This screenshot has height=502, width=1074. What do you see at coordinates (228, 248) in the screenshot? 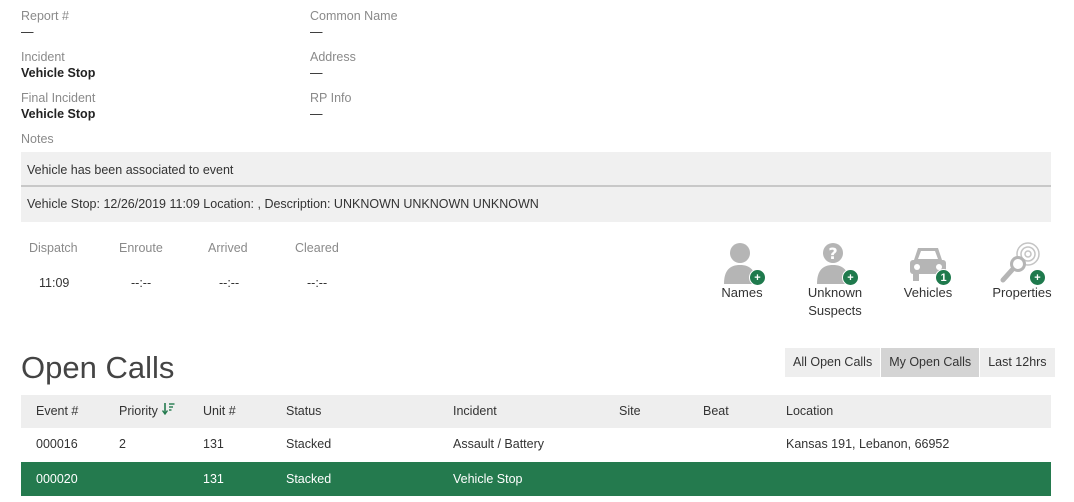
I see `arrived-label: Arrived` at bounding box center [228, 248].